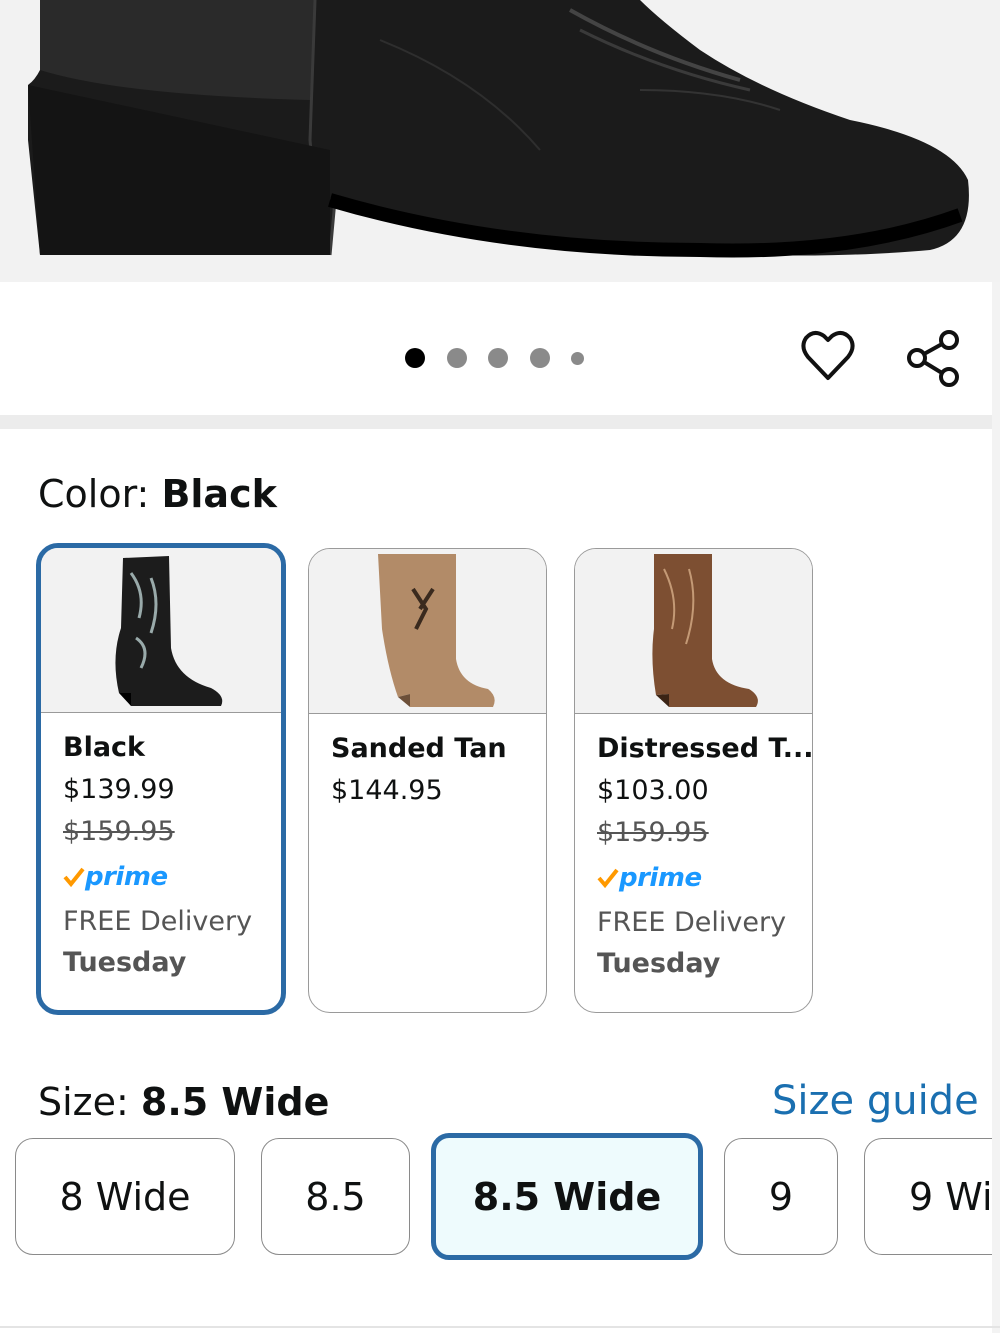 The width and height of the screenshot is (1000, 1333). What do you see at coordinates (169, 631) in the screenshot?
I see `black-boot-thumbnail` at bounding box center [169, 631].